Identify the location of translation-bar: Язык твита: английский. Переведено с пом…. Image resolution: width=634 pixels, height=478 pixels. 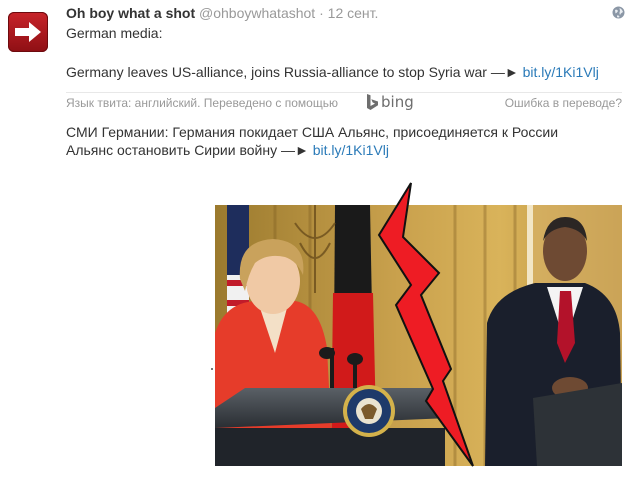
(344, 103).